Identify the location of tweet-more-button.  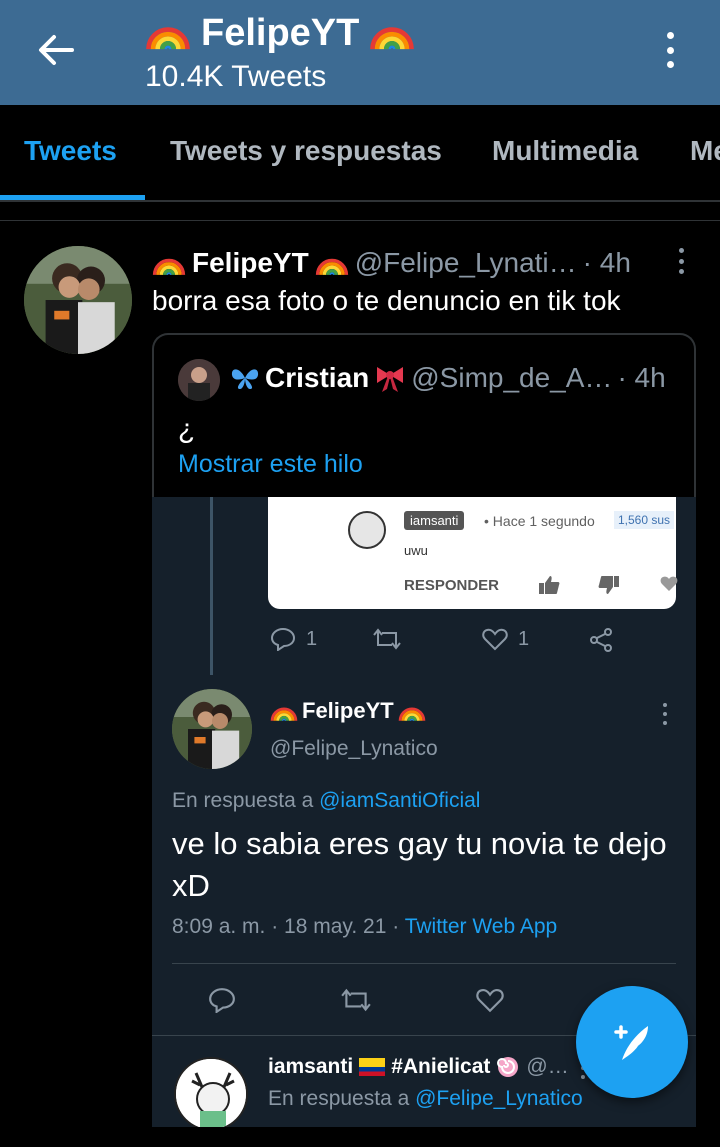
(681, 261).